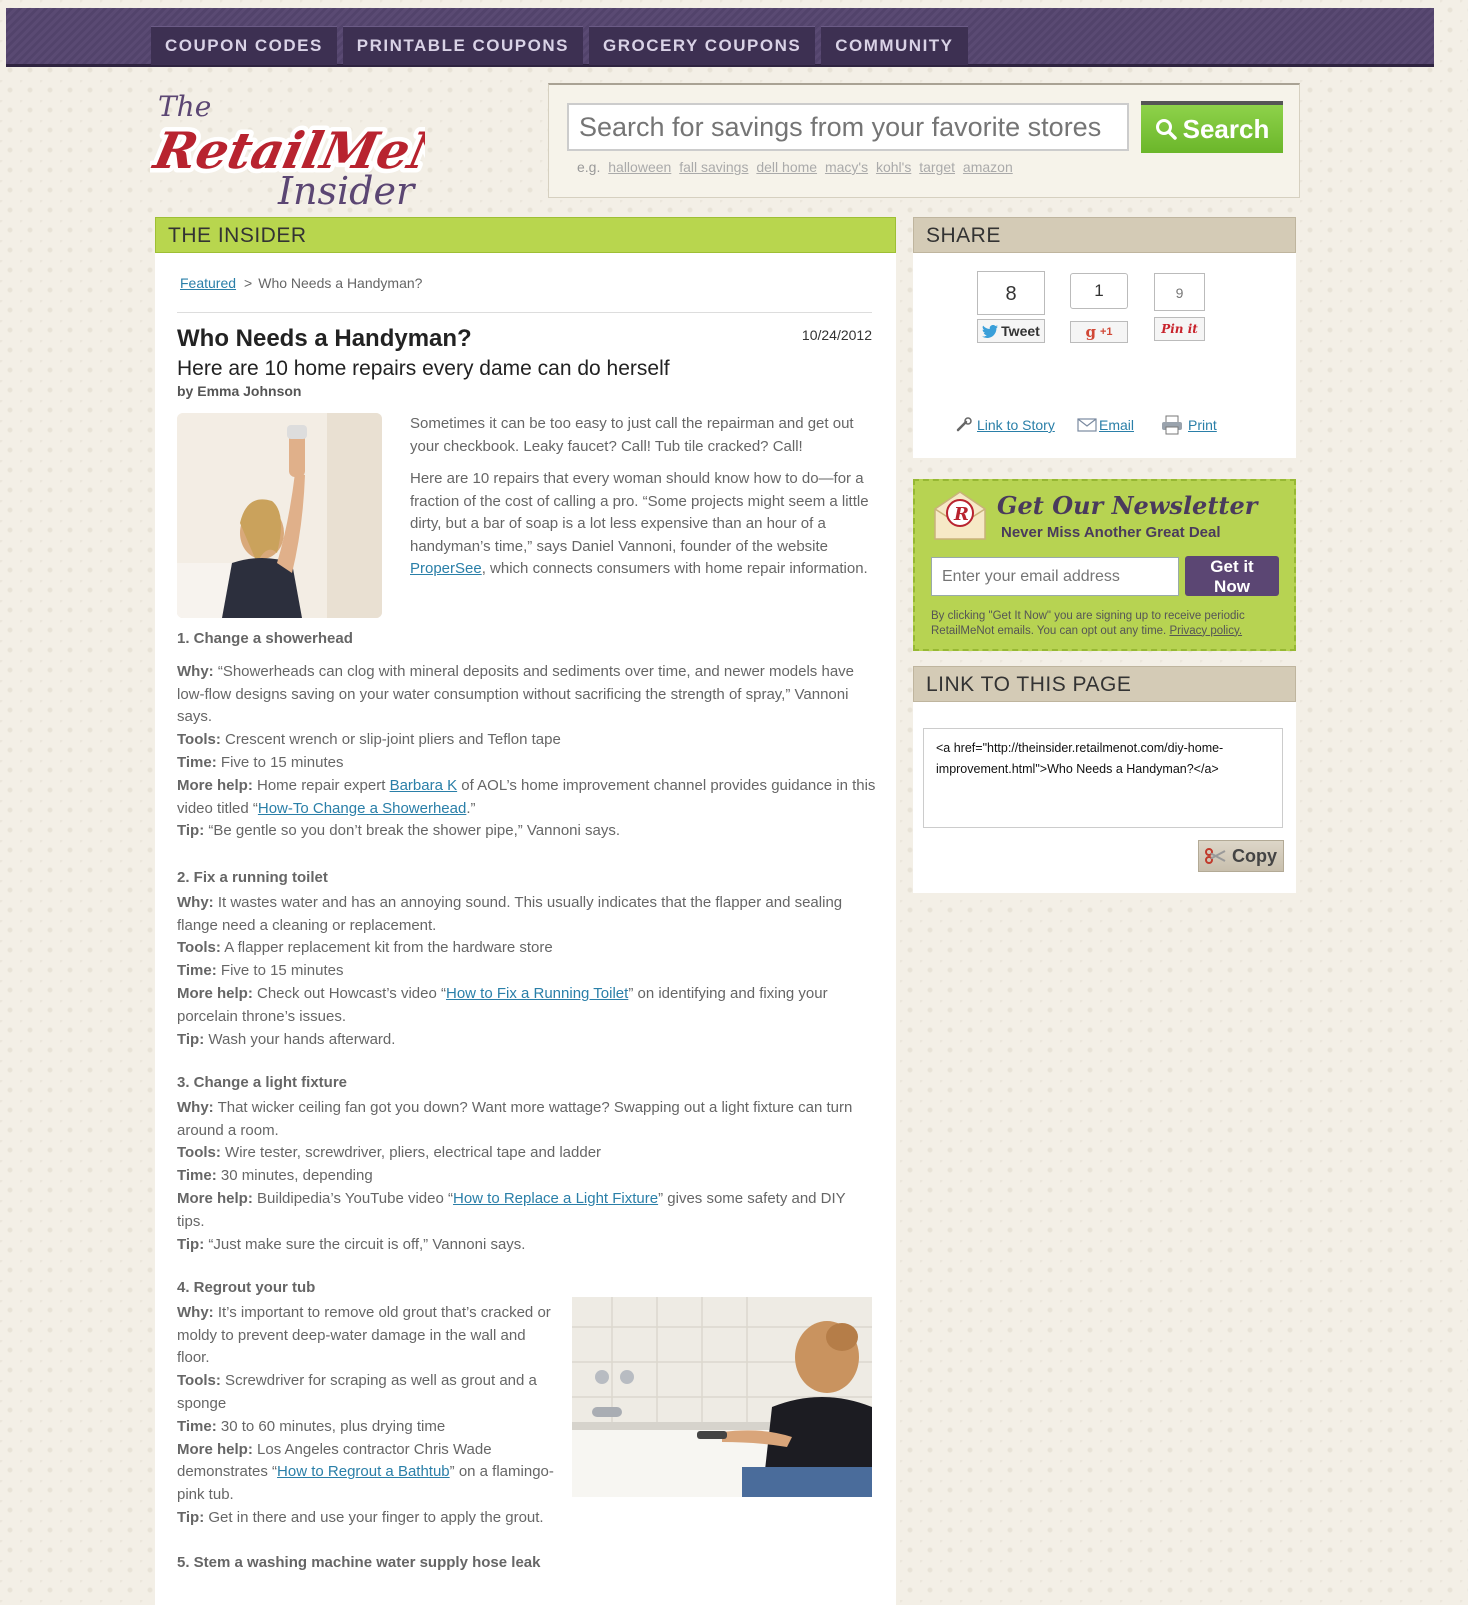 The height and width of the screenshot is (1605, 1468). Describe the element at coordinates (589, 167) in the screenshot. I see `search-eg-label: e.g.` at that location.